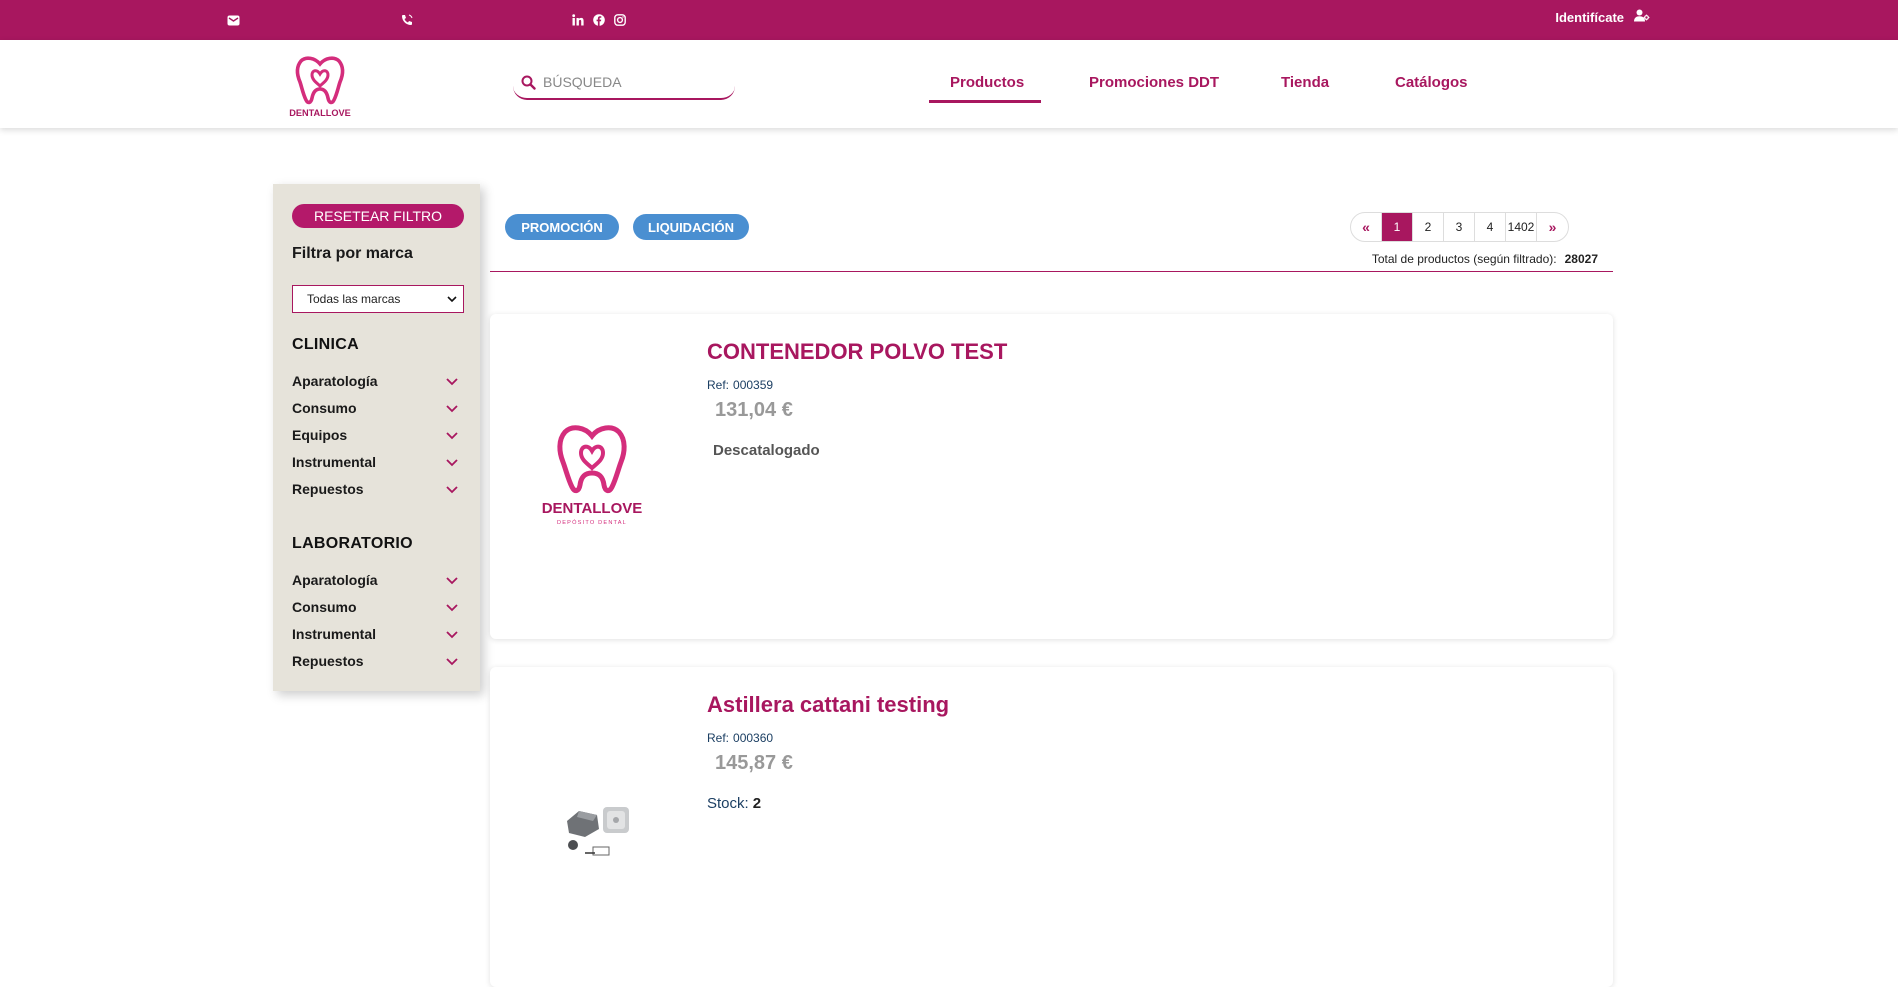 The width and height of the screenshot is (1898, 987). I want to click on user-icon, so click(1642, 17).